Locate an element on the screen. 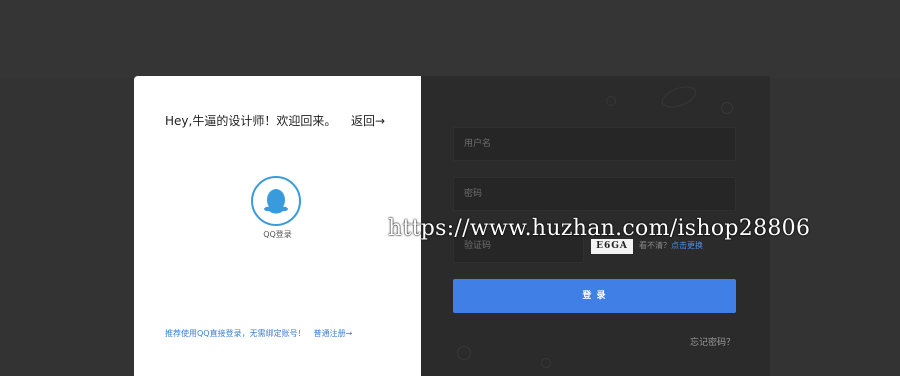 The width and height of the screenshot is (900, 376). qq-login-button is located at coordinates (276, 201).